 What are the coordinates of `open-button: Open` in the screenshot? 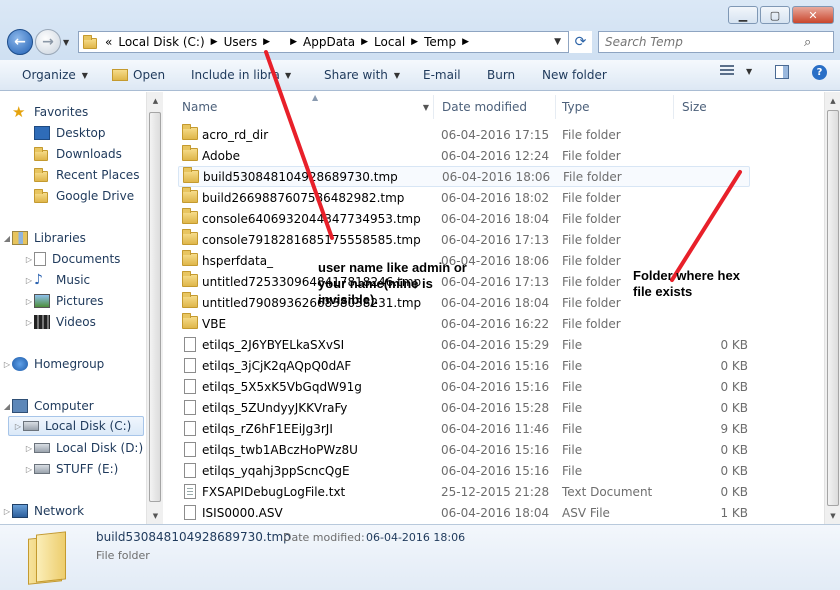 It's located at (138, 75).